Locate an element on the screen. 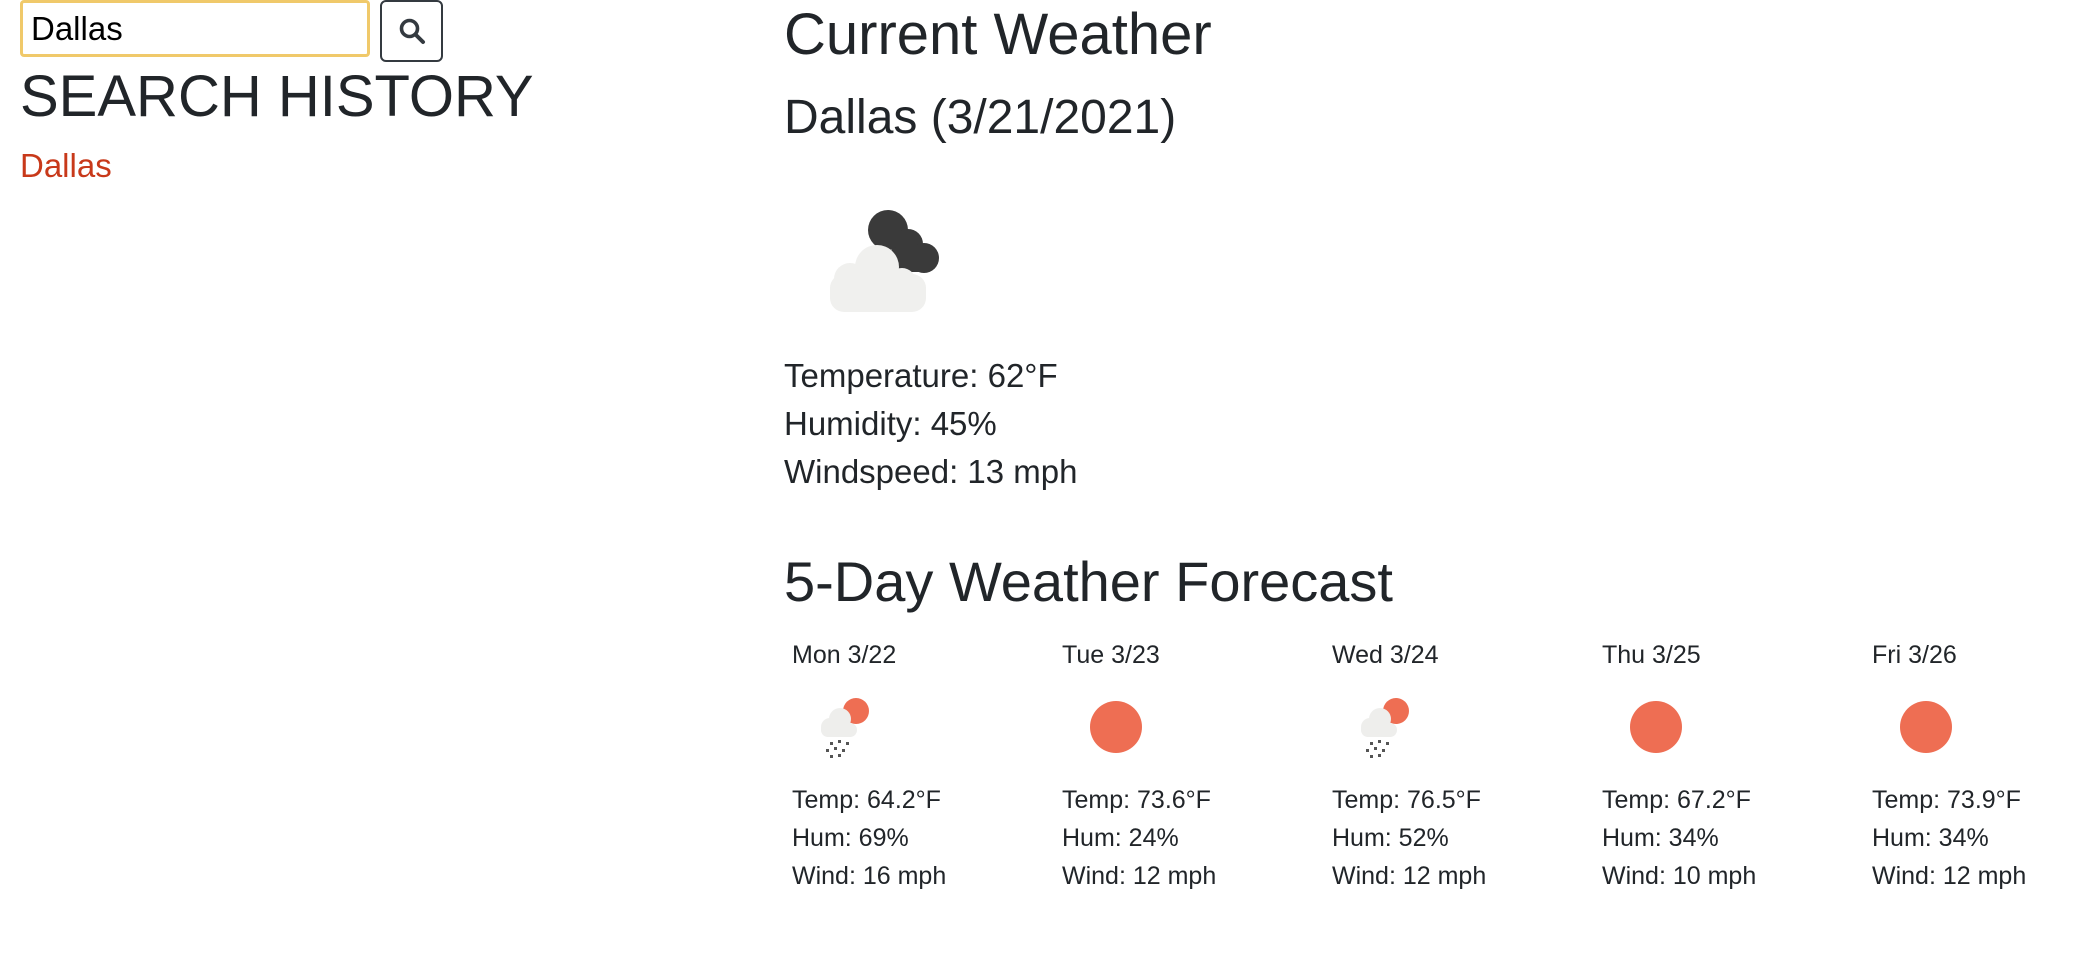  forecast-temp: Temp: 73.6°F is located at coordinates (1136, 800).